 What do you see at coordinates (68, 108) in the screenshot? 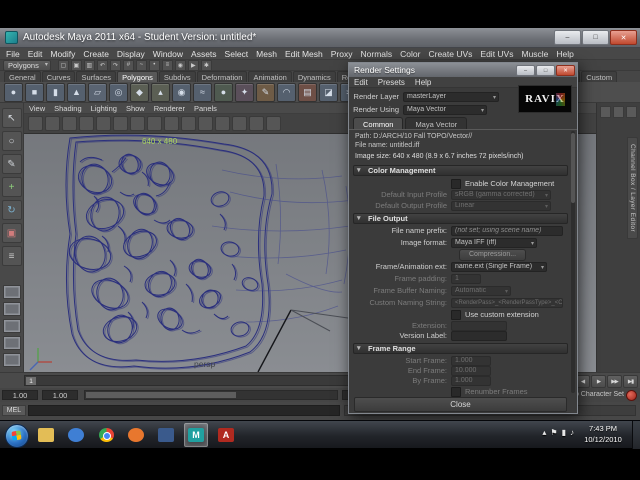
I see `panel-menu-item: Shading` at bounding box center [68, 108].